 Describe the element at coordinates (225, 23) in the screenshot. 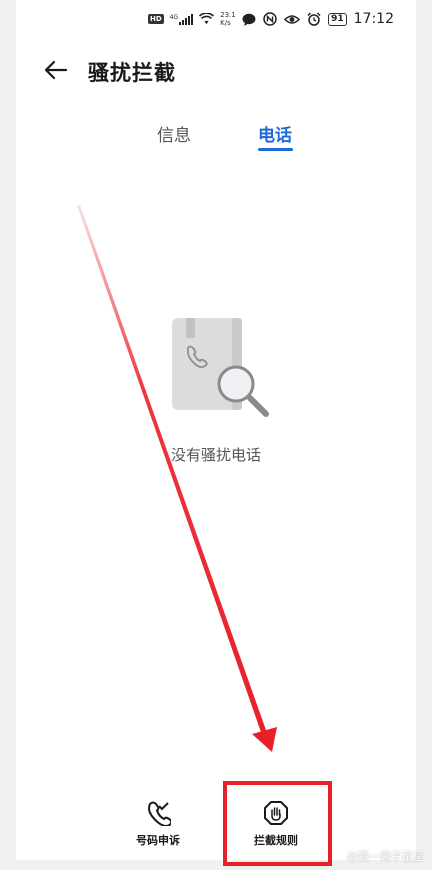

I see `speed-unit: K/s` at that location.